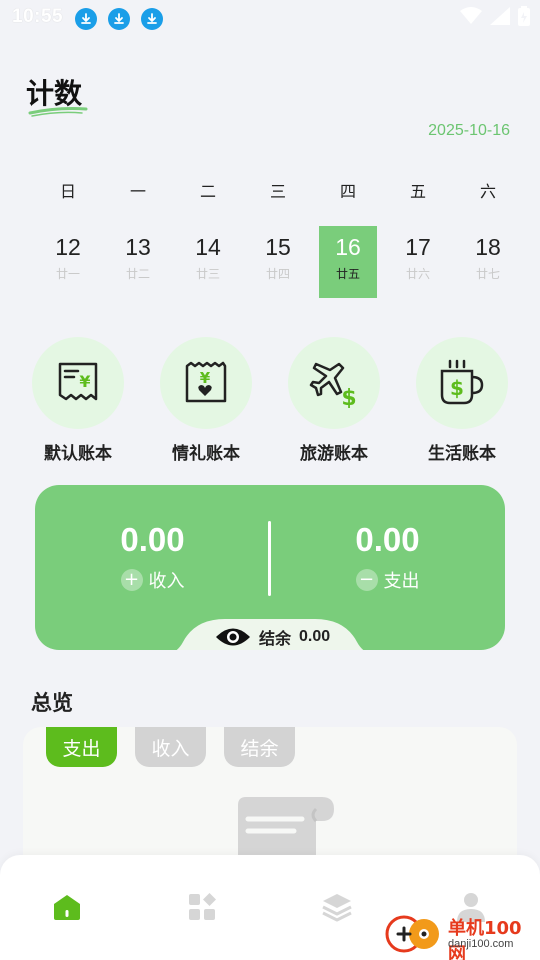  I want to click on title-underline, so click(58, 112).